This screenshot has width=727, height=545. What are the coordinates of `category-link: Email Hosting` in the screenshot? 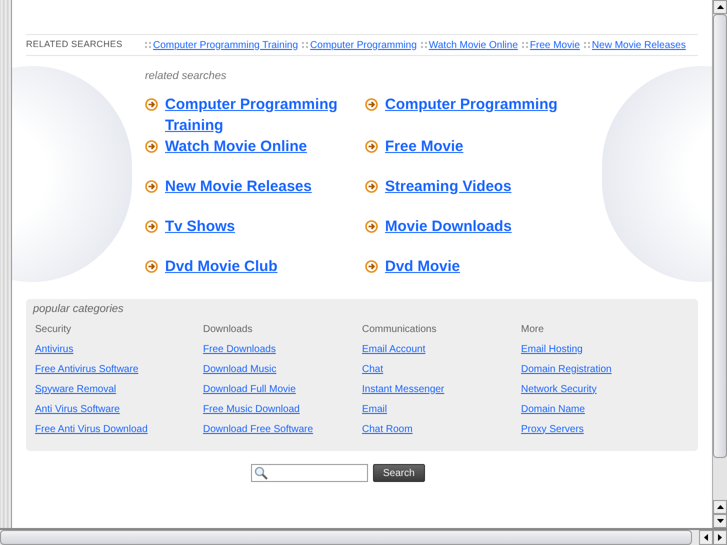 It's located at (552, 352).